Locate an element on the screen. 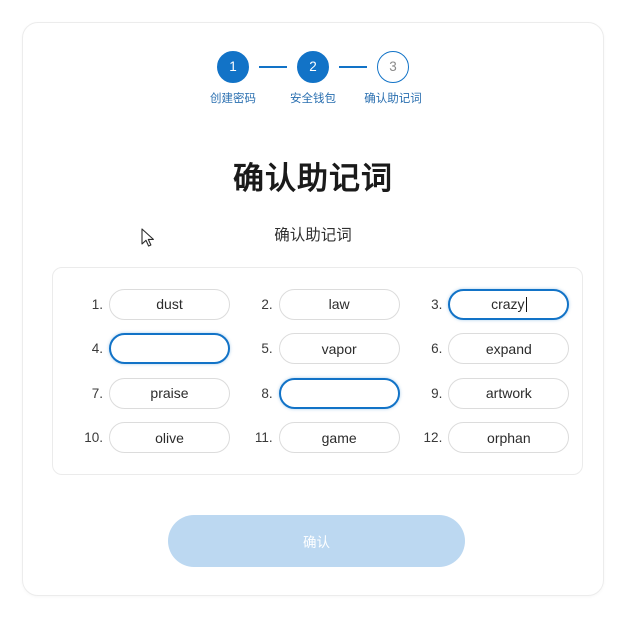  stepper-step-1-number: 1 is located at coordinates (233, 67).